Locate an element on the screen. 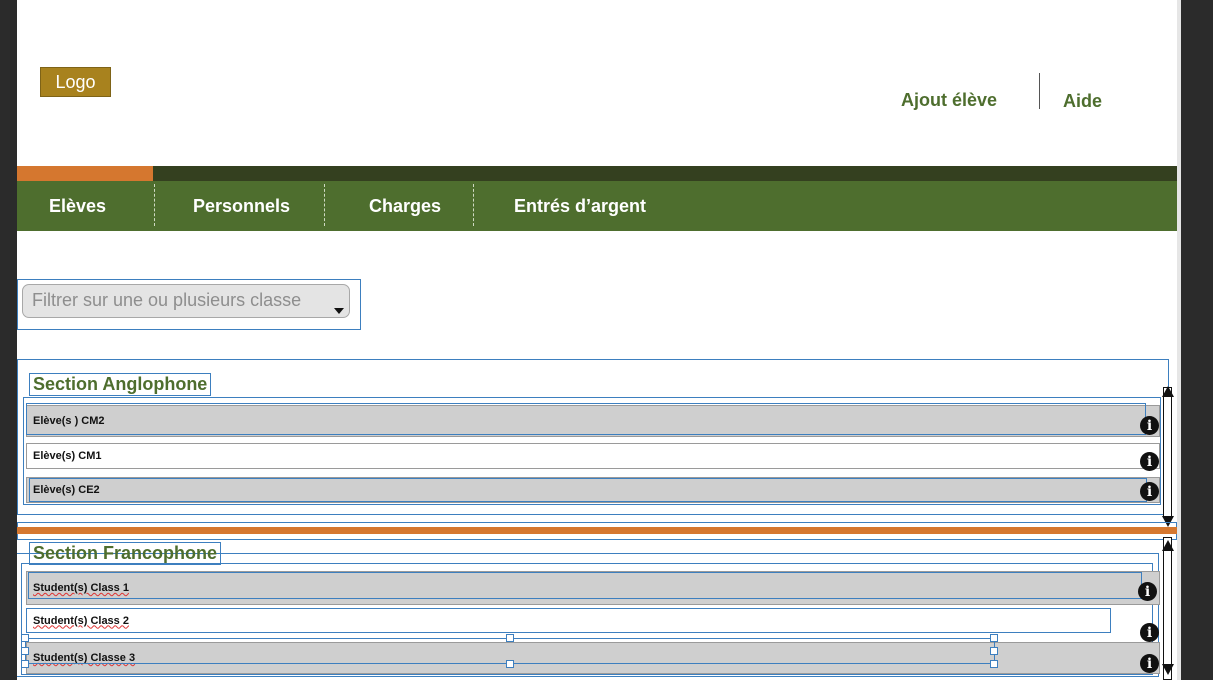 The width and height of the screenshot is (1213, 680). list-item: Elève(s ) CM2 is located at coordinates (593, 421).